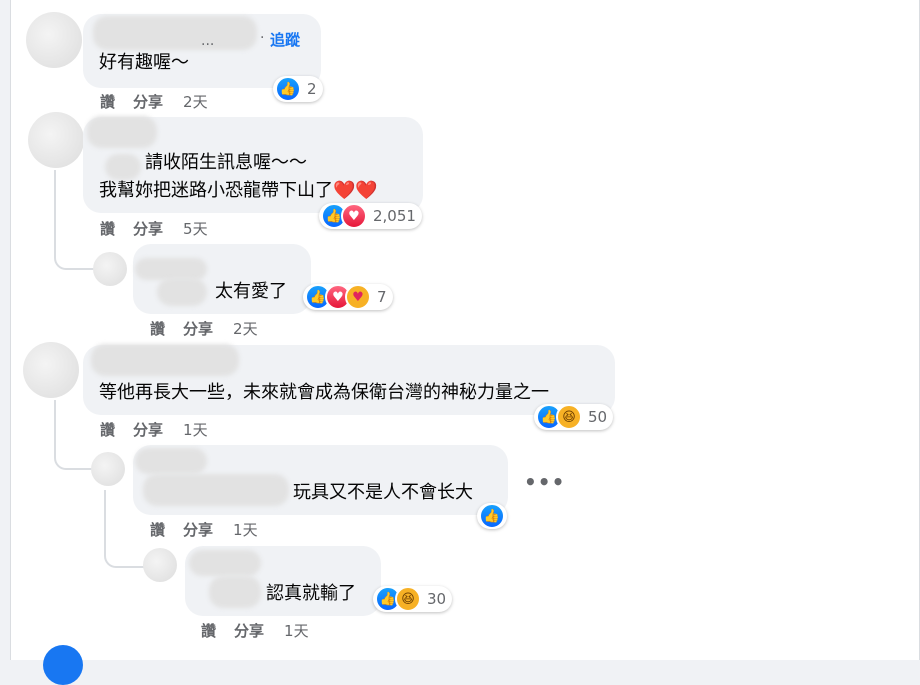 This screenshot has width=920, height=685. Describe the element at coordinates (226, 162) in the screenshot. I see `comment-text-line1: 請收陌生訊息喔～～` at that location.